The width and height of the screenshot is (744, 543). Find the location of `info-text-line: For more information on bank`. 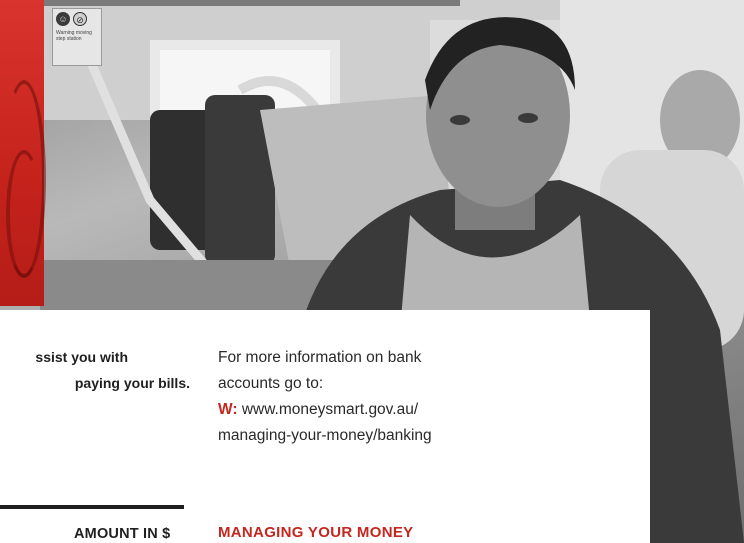

info-text-line: For more information on bank is located at coordinates (320, 357).